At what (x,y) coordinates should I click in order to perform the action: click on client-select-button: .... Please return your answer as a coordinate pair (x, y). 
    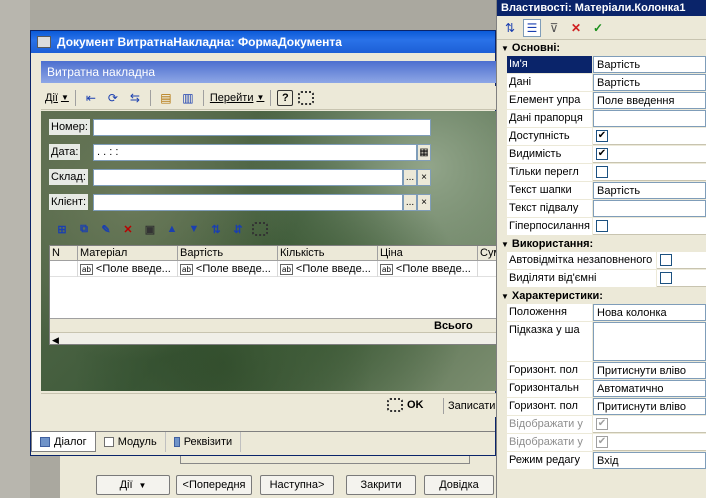
    Looking at the image, I should click on (410, 202).